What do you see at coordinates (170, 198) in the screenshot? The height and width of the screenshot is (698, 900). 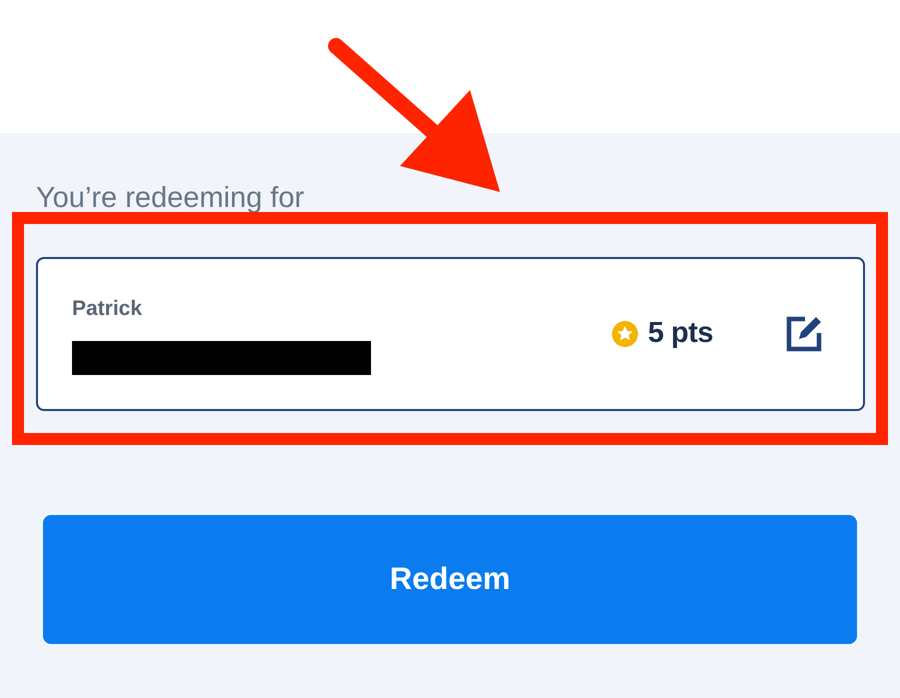 I see `prompt-text: You’re redeeming for` at bounding box center [170, 198].